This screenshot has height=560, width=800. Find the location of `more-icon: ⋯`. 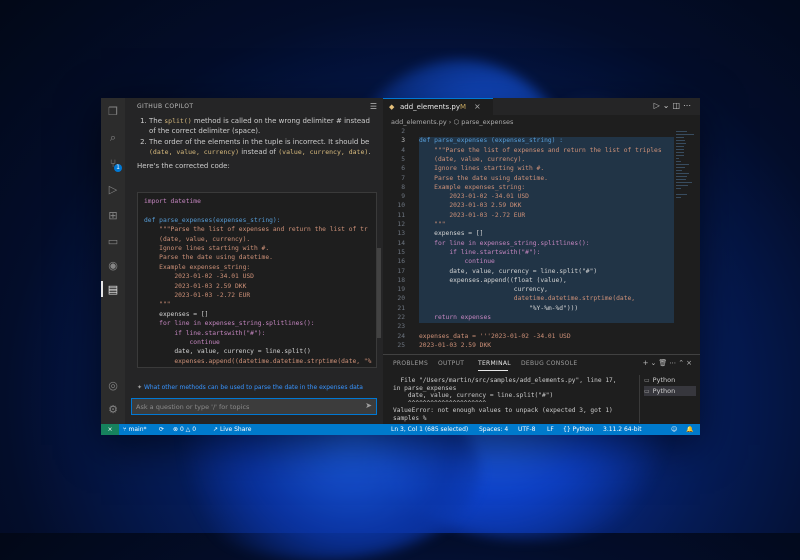

more-icon: ⋯ is located at coordinates (673, 363).